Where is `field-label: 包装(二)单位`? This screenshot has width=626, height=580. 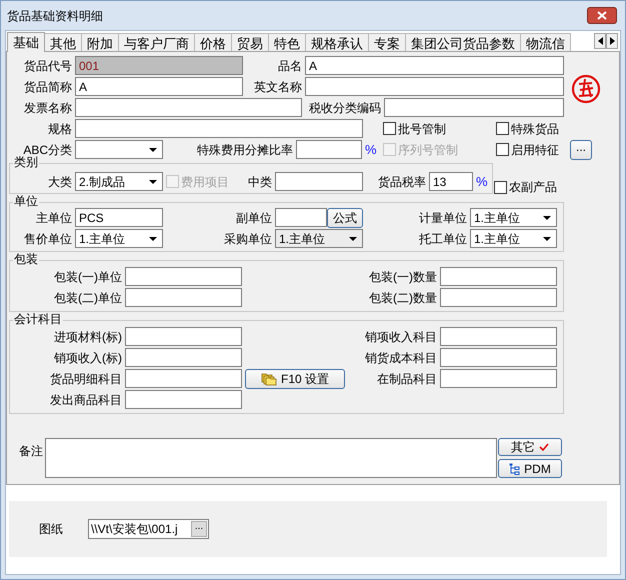 field-label: 包装(二)单位 is located at coordinates (88, 298).